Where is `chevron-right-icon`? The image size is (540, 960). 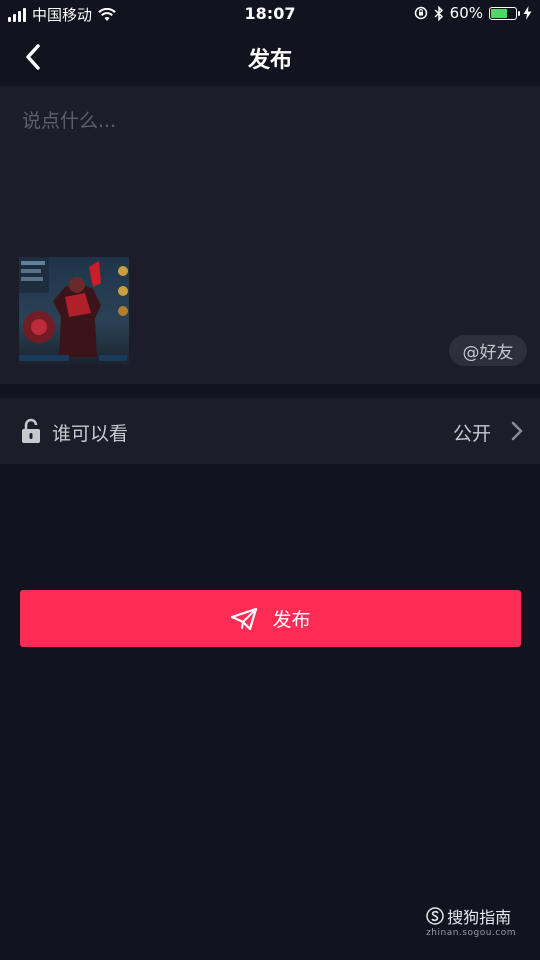 chevron-right-icon is located at coordinates (517, 431).